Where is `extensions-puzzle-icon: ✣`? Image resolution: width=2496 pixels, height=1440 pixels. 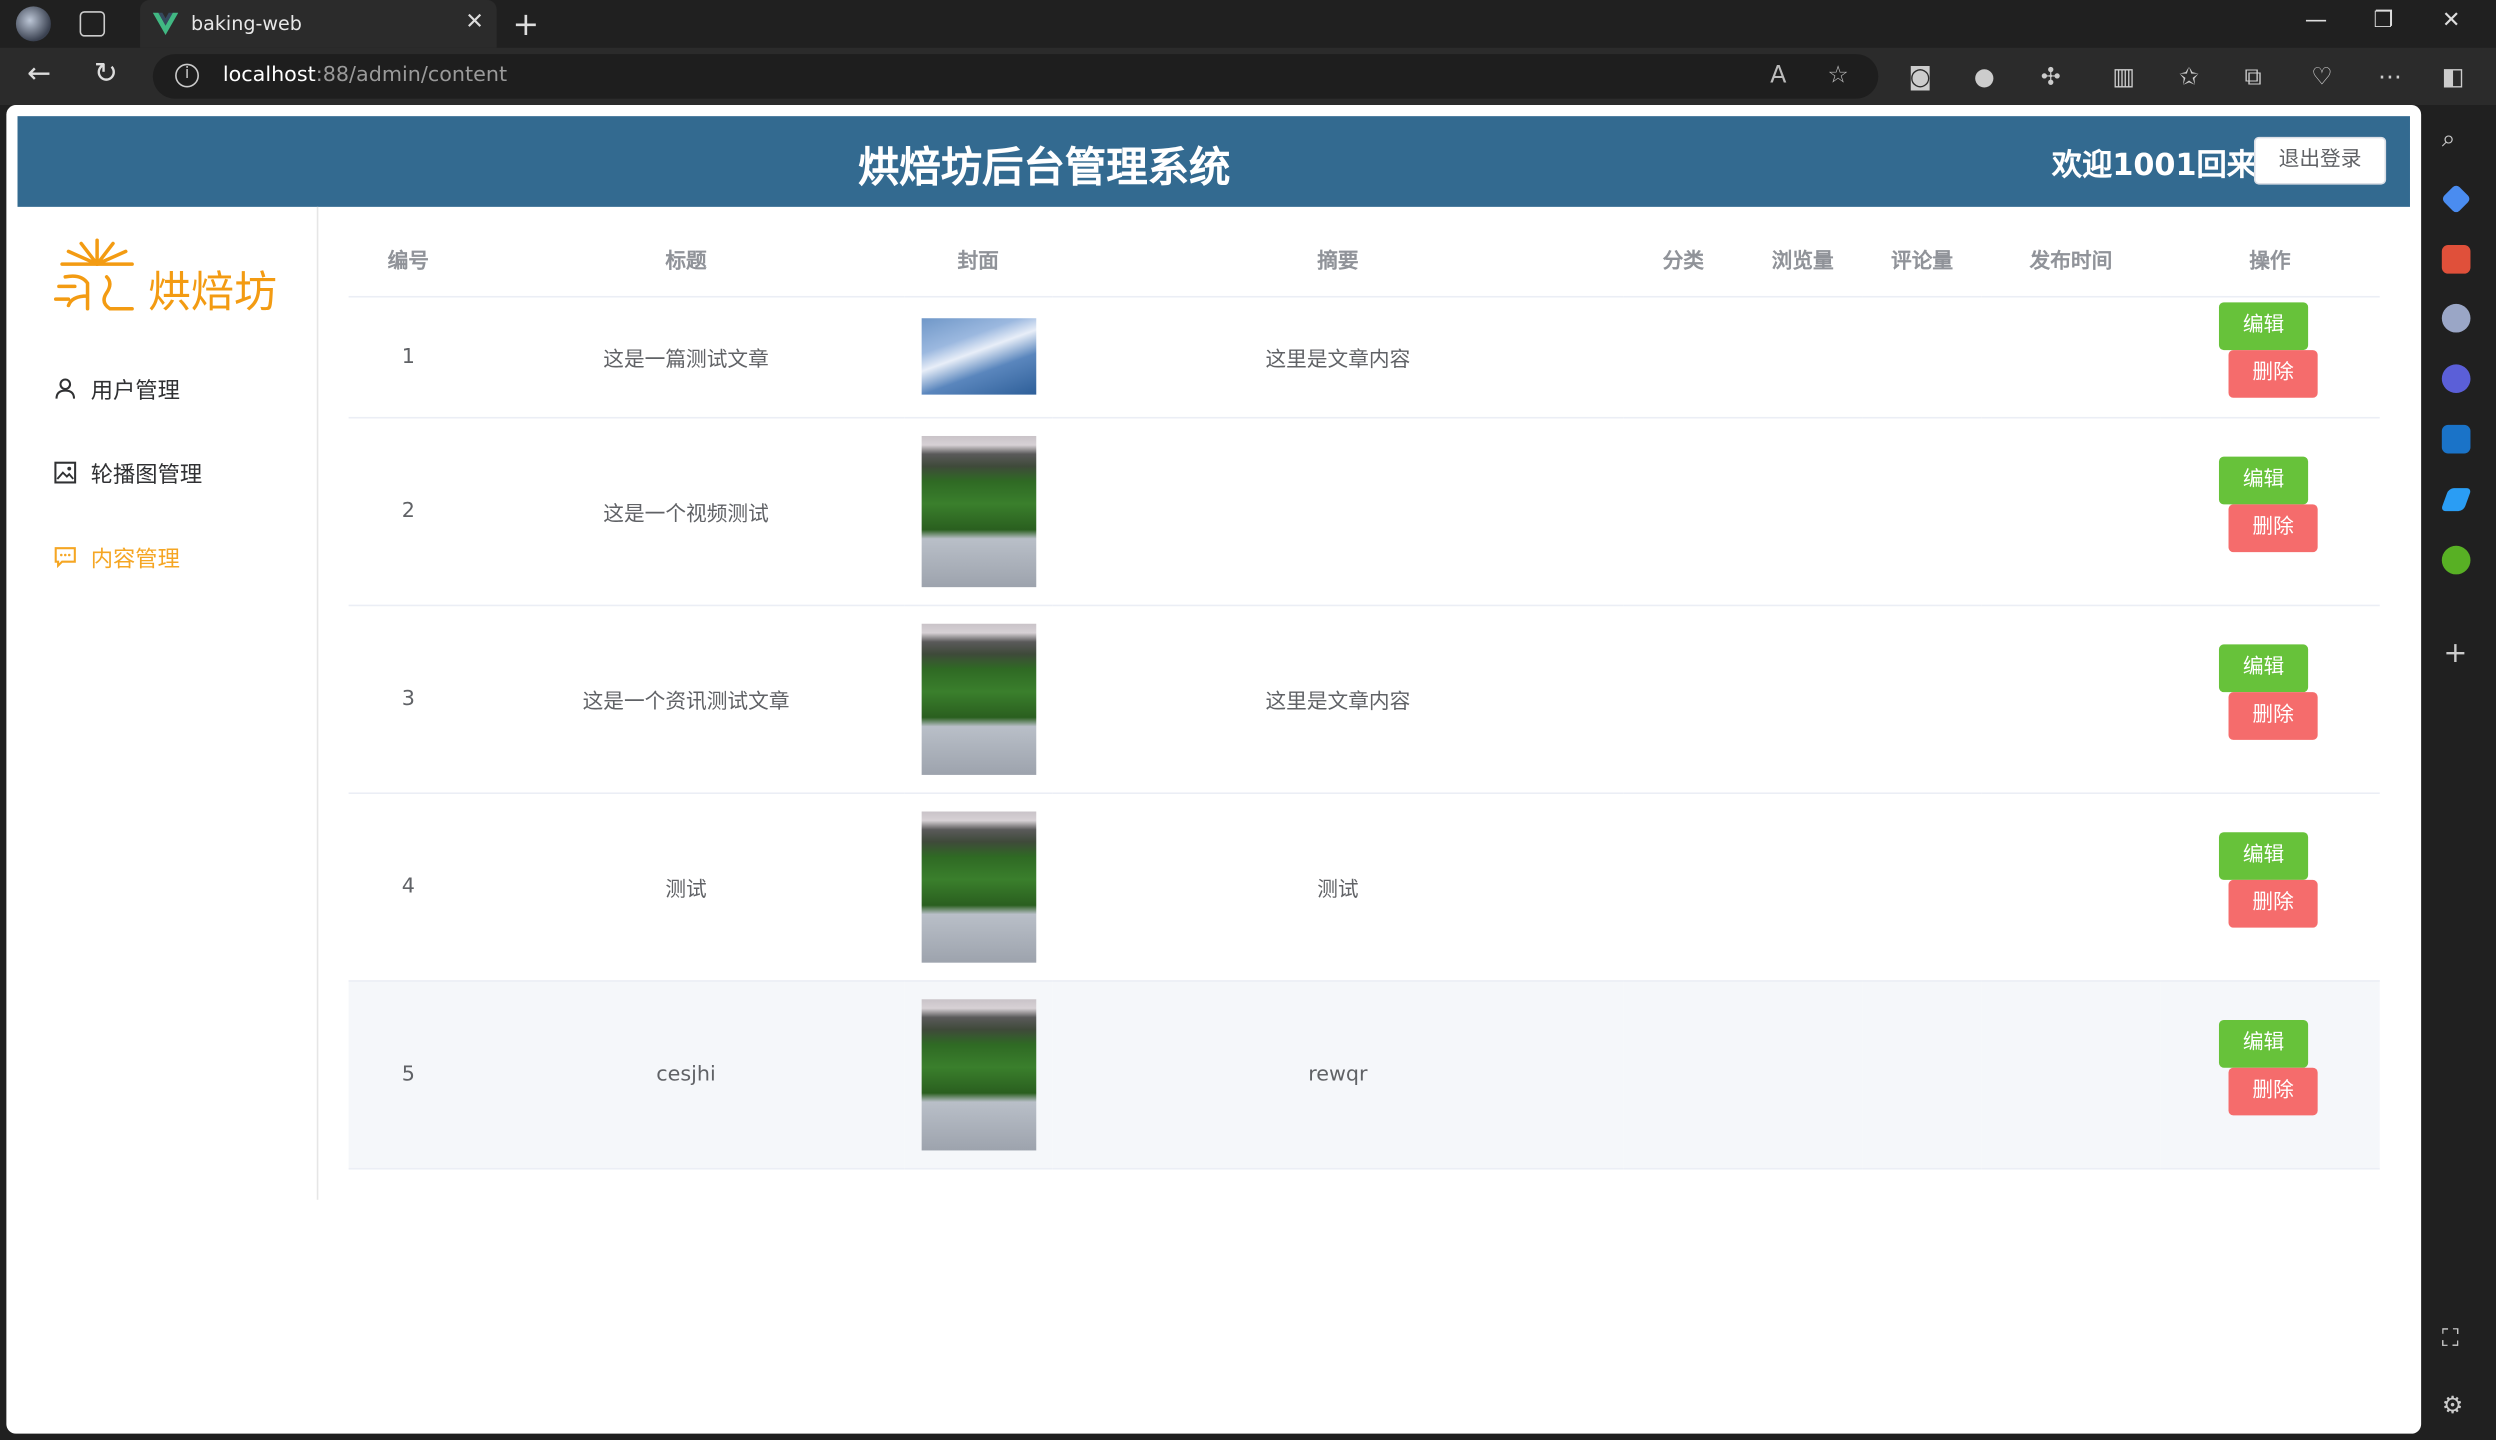
extensions-puzzle-icon: ✣ is located at coordinates (2051, 76).